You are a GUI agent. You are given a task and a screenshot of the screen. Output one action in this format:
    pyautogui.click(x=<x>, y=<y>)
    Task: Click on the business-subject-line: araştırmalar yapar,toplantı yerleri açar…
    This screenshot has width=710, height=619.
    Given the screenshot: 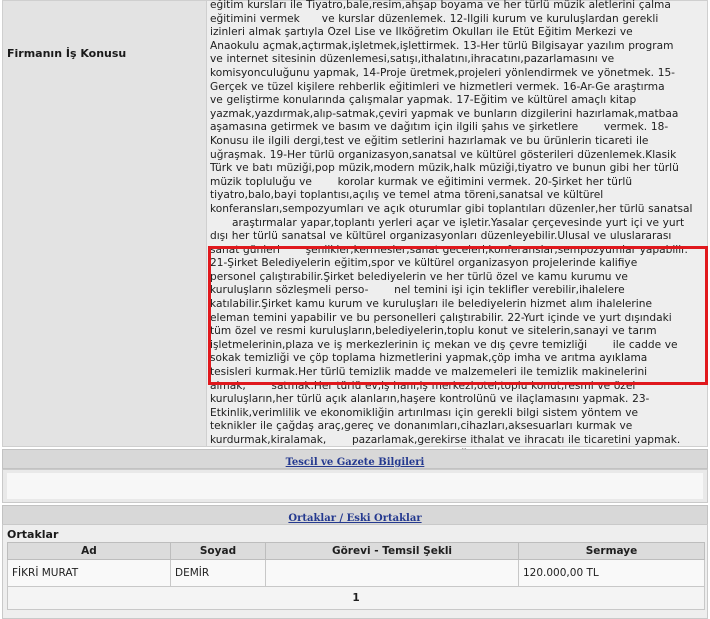 What is the action you would take?
    pyautogui.click(x=447, y=222)
    